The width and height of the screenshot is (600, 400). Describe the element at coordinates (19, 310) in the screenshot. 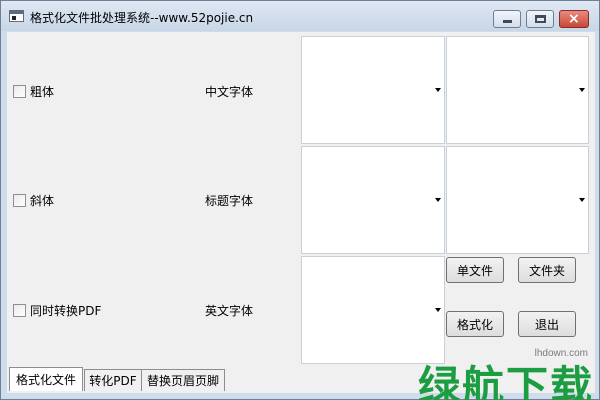

I see `pdf-checkbox` at that location.